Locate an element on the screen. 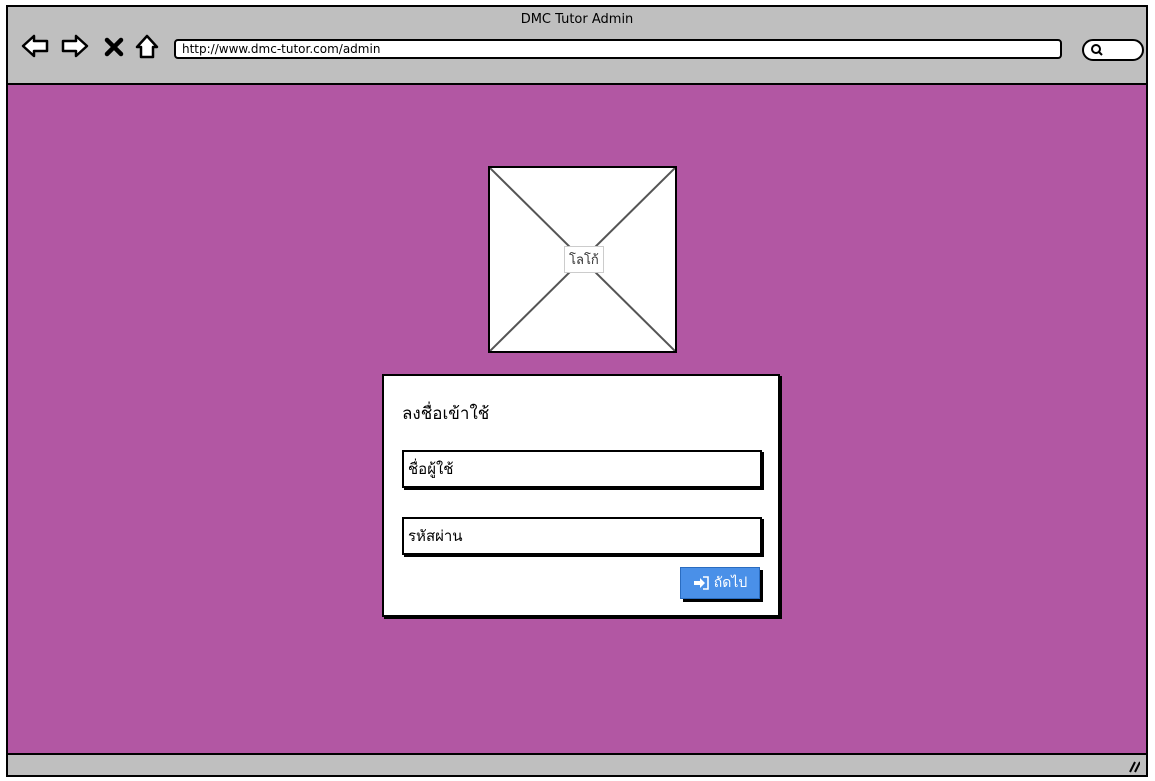 Image resolution: width=1155 pixels, height=781 pixels. sign-in-icon is located at coordinates (701, 583).